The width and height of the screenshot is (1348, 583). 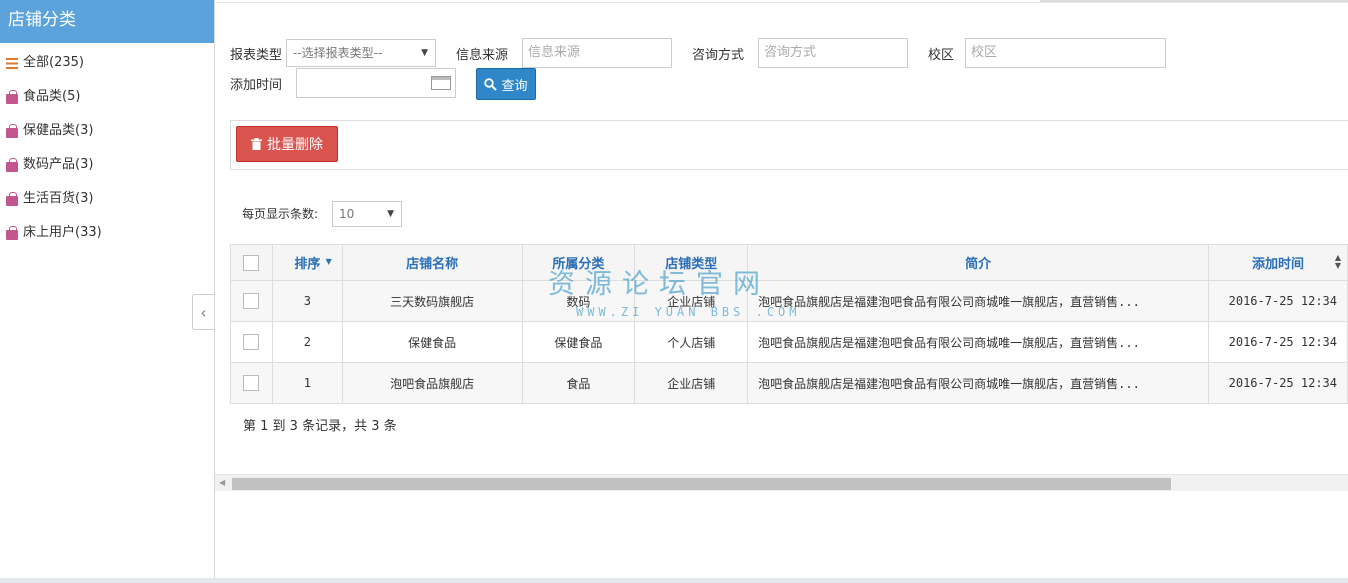 What do you see at coordinates (107, 97) in the screenshot?
I see `category-item-food: 食品类(5)` at bounding box center [107, 97].